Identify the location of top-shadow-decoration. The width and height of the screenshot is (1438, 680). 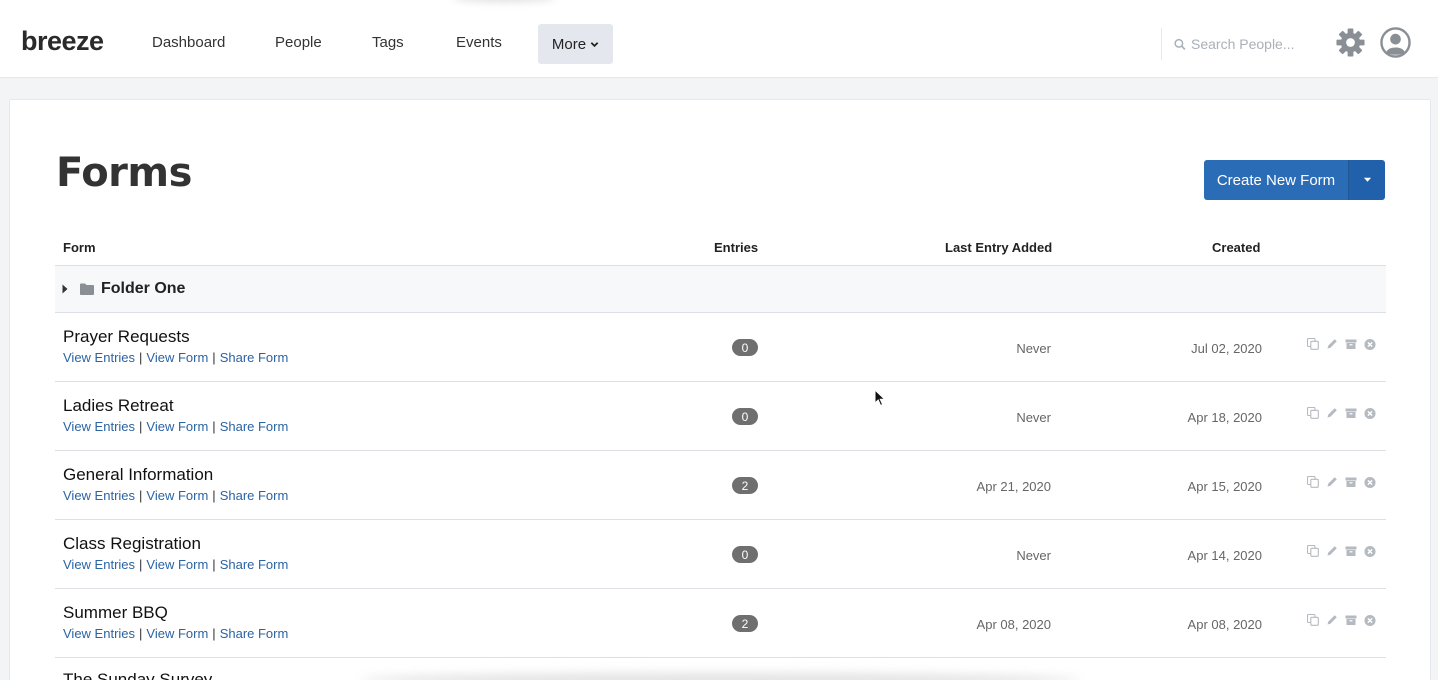
(504, 1).